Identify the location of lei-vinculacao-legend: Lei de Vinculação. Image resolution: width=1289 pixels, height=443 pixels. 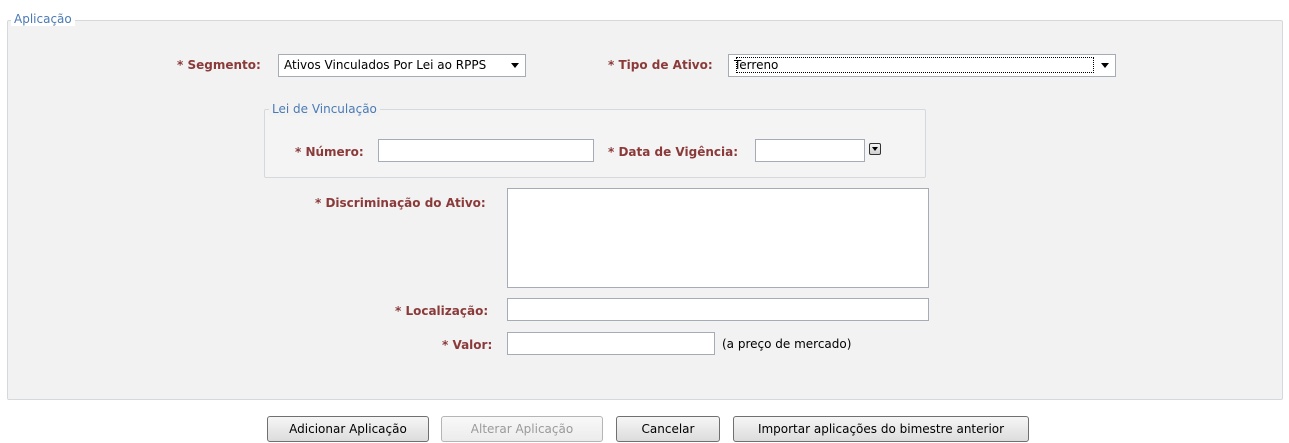
(324, 109).